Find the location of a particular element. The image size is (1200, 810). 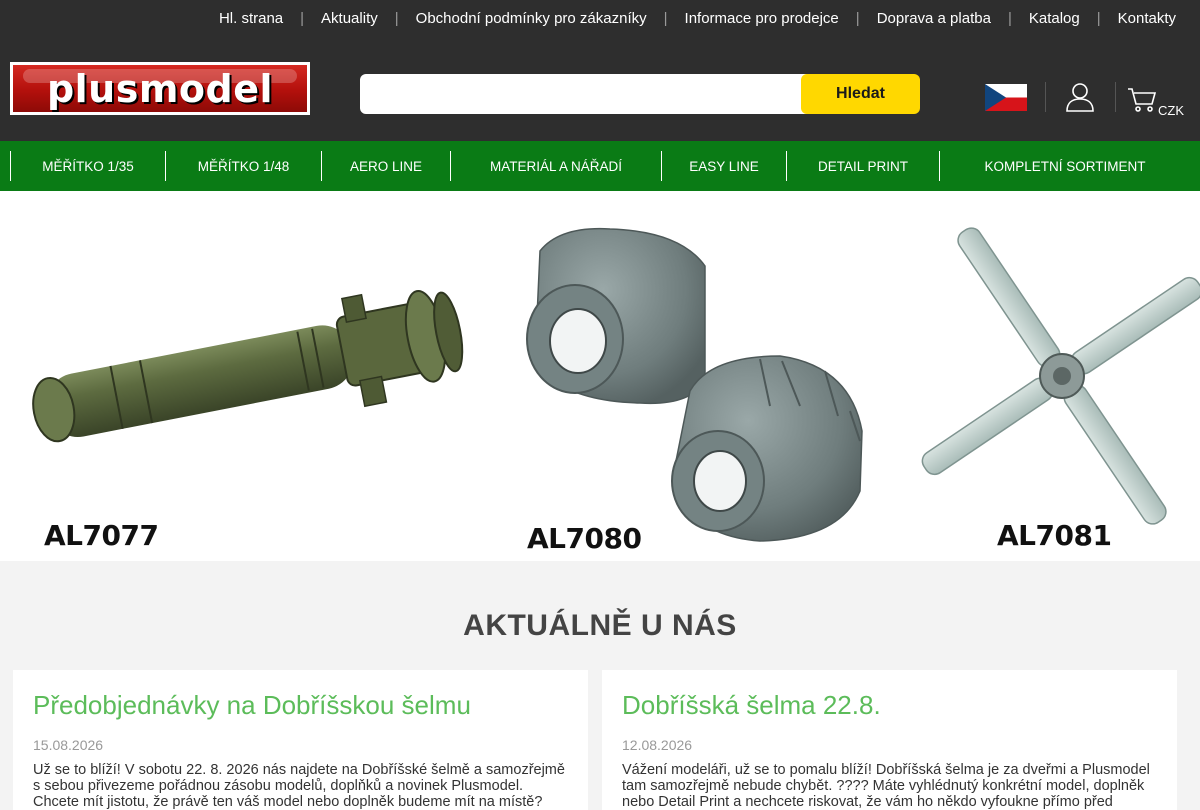

catnav-material-tools: MATERIÁL A NÁŘADÍ is located at coordinates (556, 166).